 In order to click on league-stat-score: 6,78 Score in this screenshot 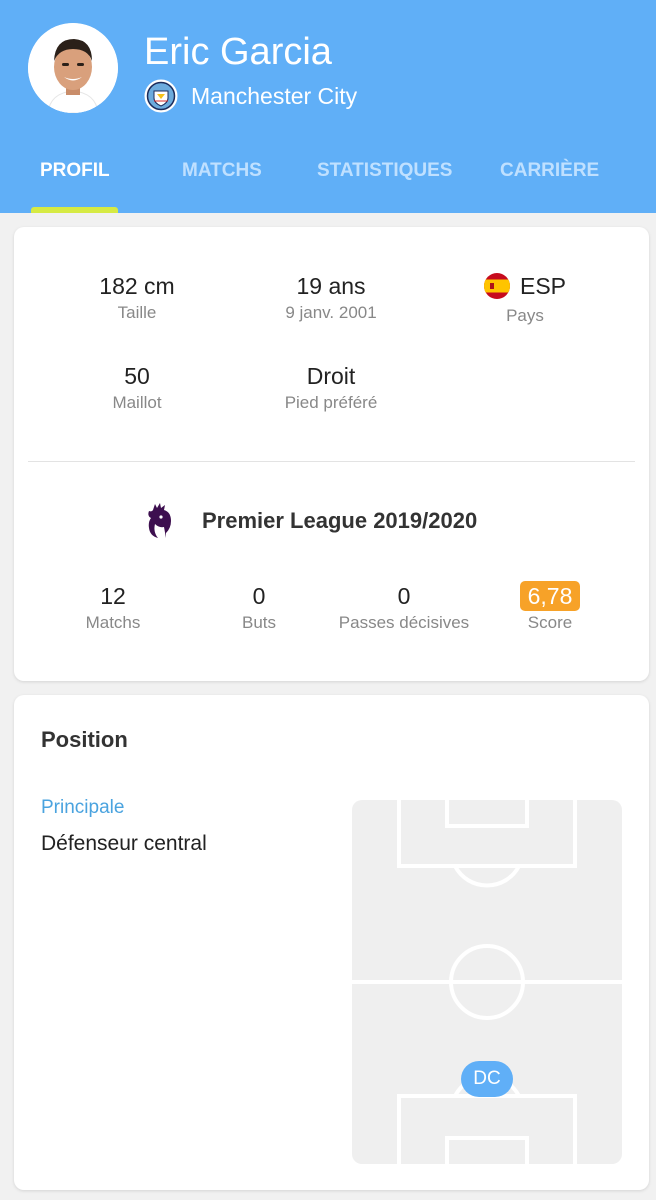, I will do `click(548, 607)`.